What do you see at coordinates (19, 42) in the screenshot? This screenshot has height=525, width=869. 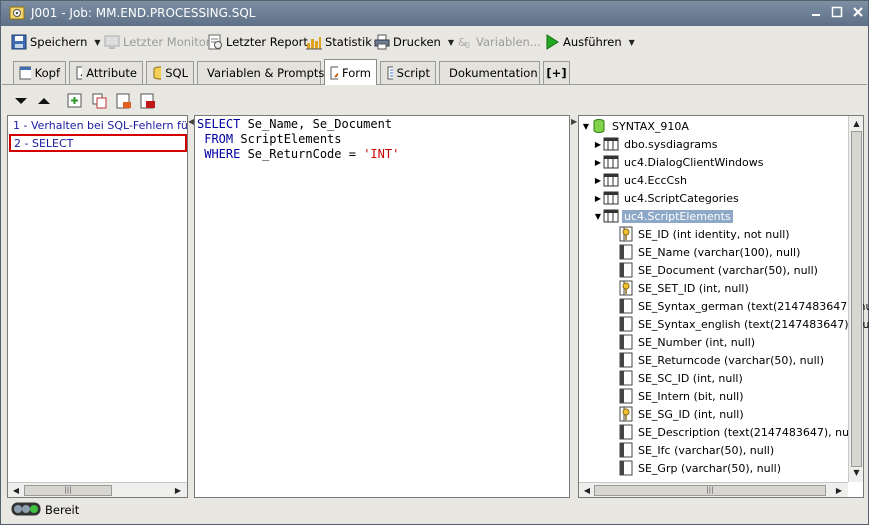 I see `save-icon` at bounding box center [19, 42].